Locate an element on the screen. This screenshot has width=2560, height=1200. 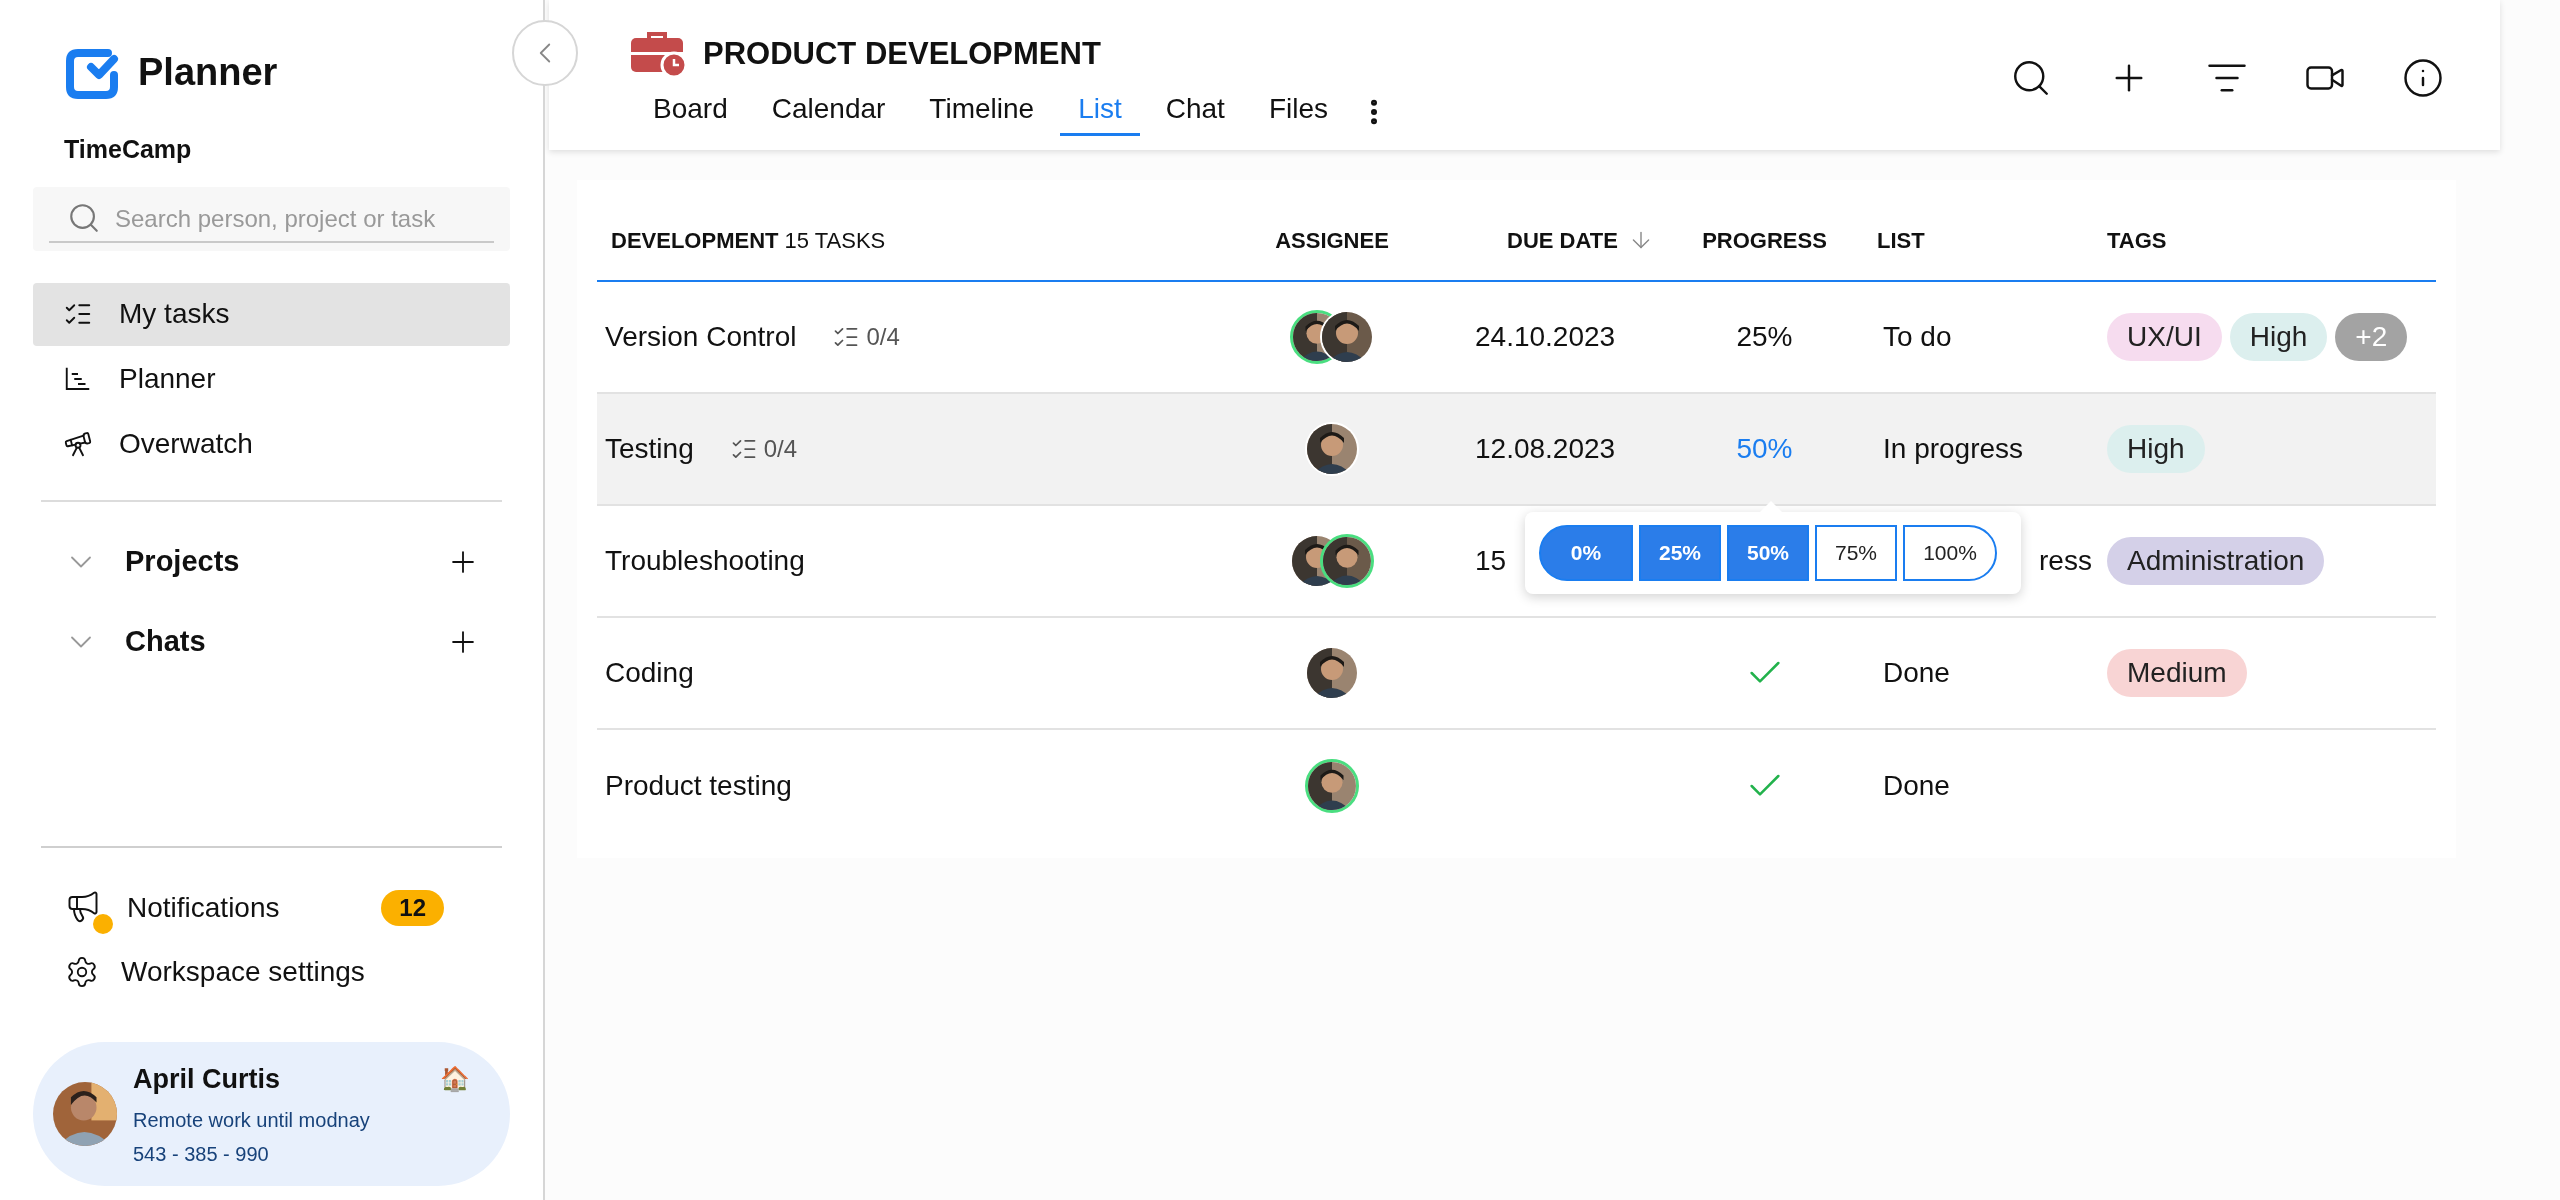
tab: Chat is located at coordinates (1195, 110).